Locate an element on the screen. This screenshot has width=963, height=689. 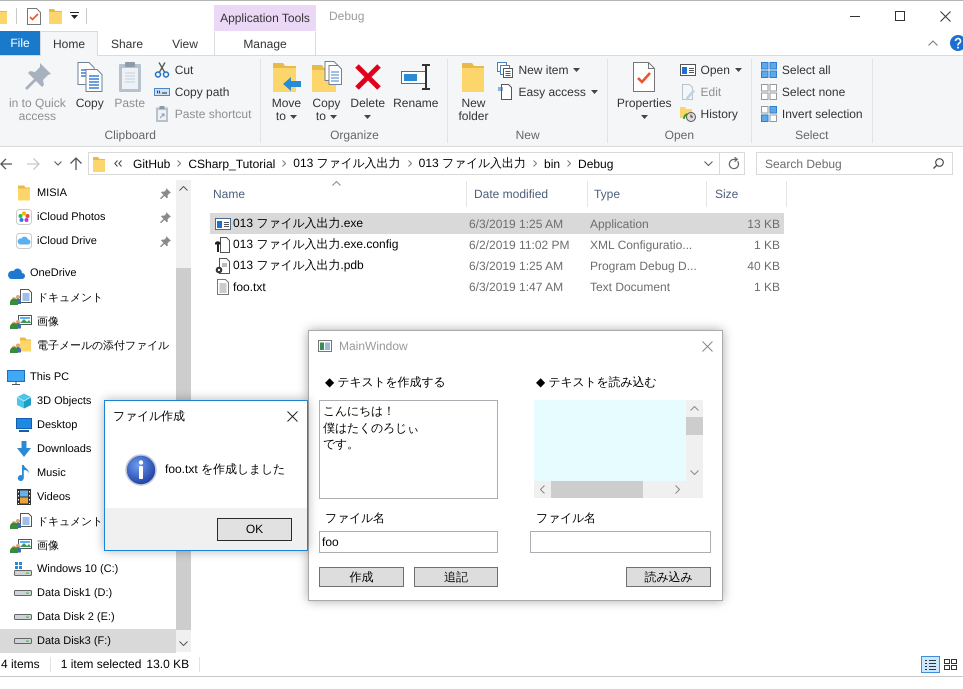
file-size: 40 KB is located at coordinates (763, 265).